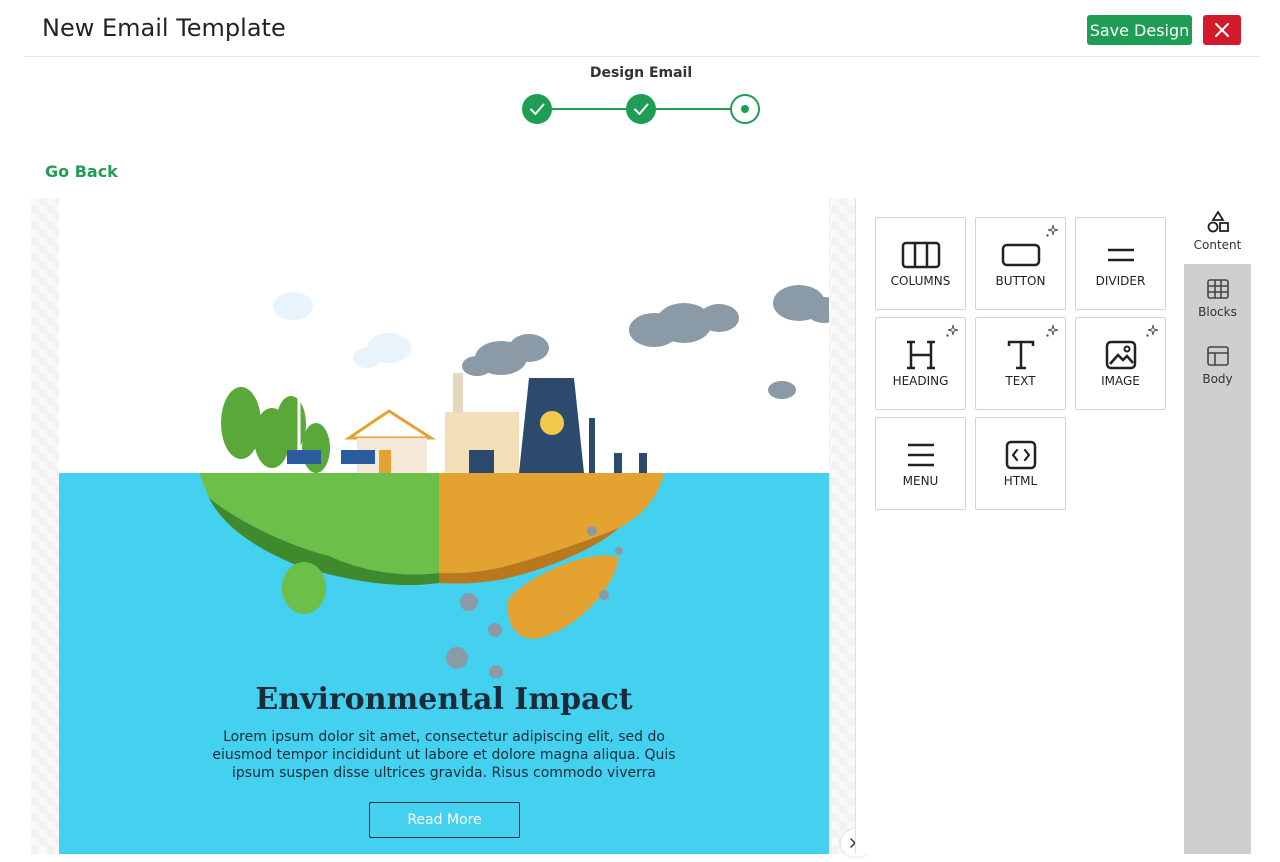 The width and height of the screenshot is (1280, 862). I want to click on tab-blocks: Blocks, so click(1217, 298).